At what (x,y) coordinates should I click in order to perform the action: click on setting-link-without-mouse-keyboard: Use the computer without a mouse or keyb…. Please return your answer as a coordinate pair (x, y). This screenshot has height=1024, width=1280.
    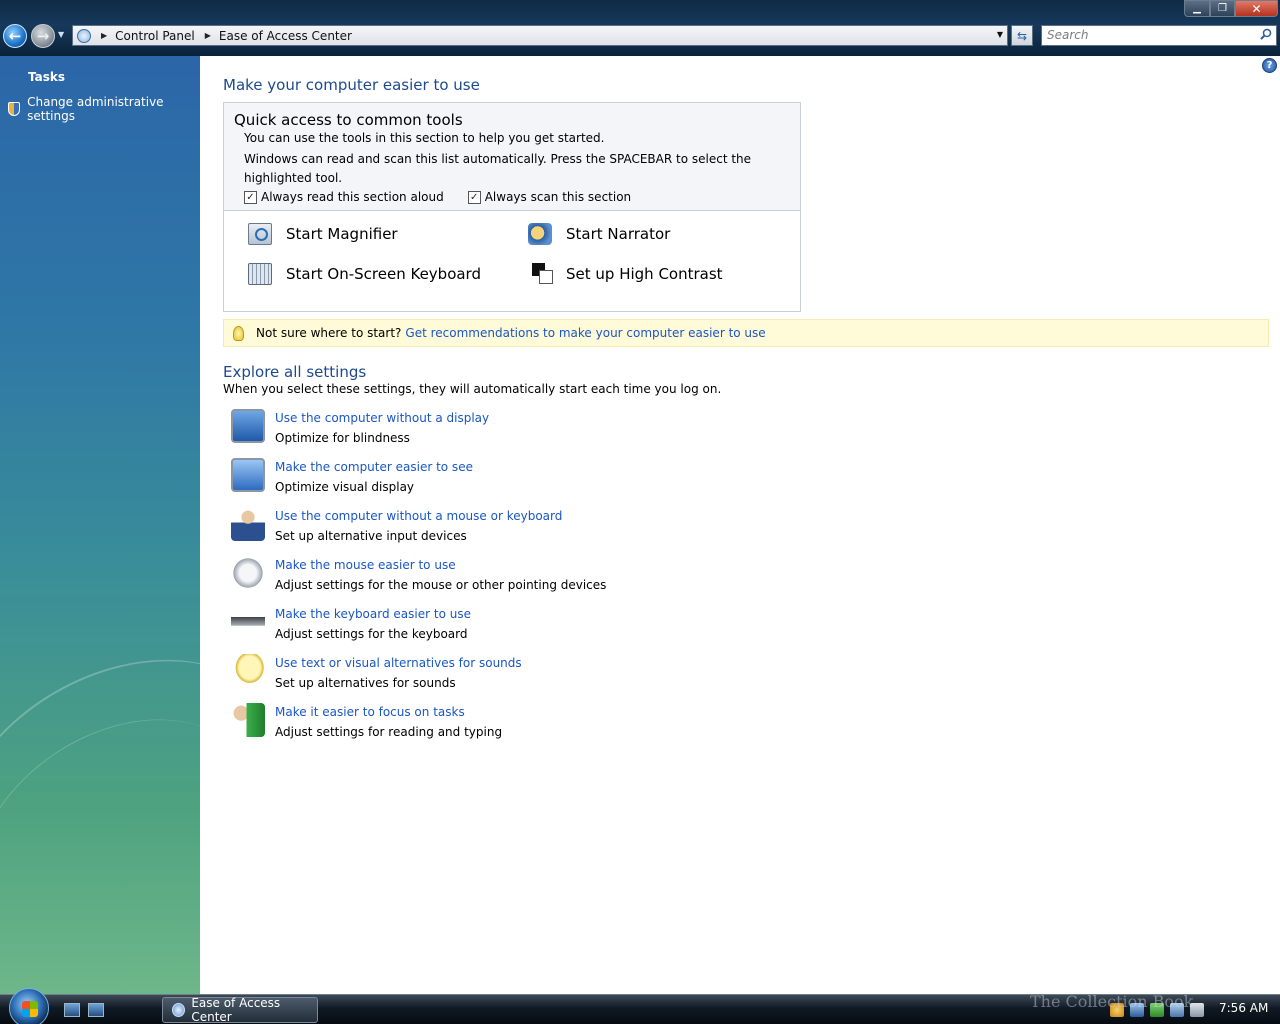
    Looking at the image, I should click on (418, 516).